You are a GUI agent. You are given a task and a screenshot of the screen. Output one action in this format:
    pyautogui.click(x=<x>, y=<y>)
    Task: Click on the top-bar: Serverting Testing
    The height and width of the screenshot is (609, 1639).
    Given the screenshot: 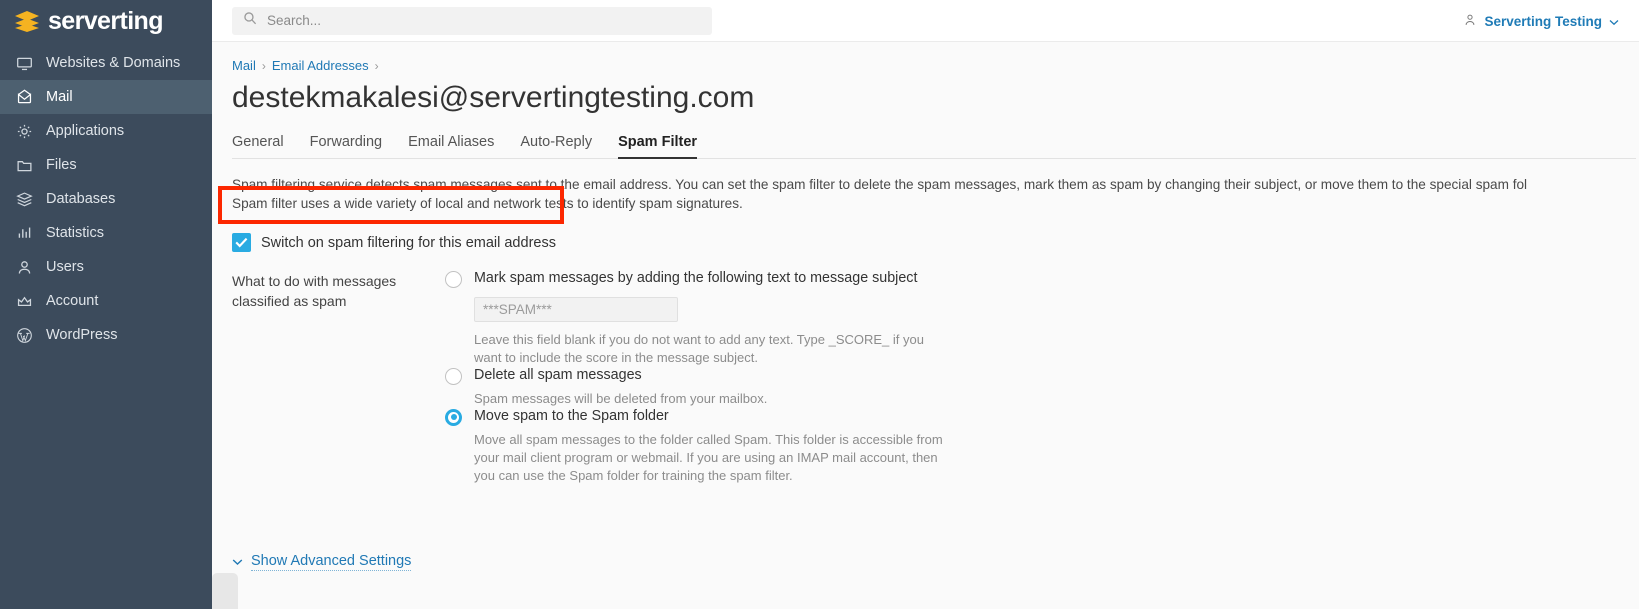 What is the action you would take?
    pyautogui.click(x=925, y=21)
    